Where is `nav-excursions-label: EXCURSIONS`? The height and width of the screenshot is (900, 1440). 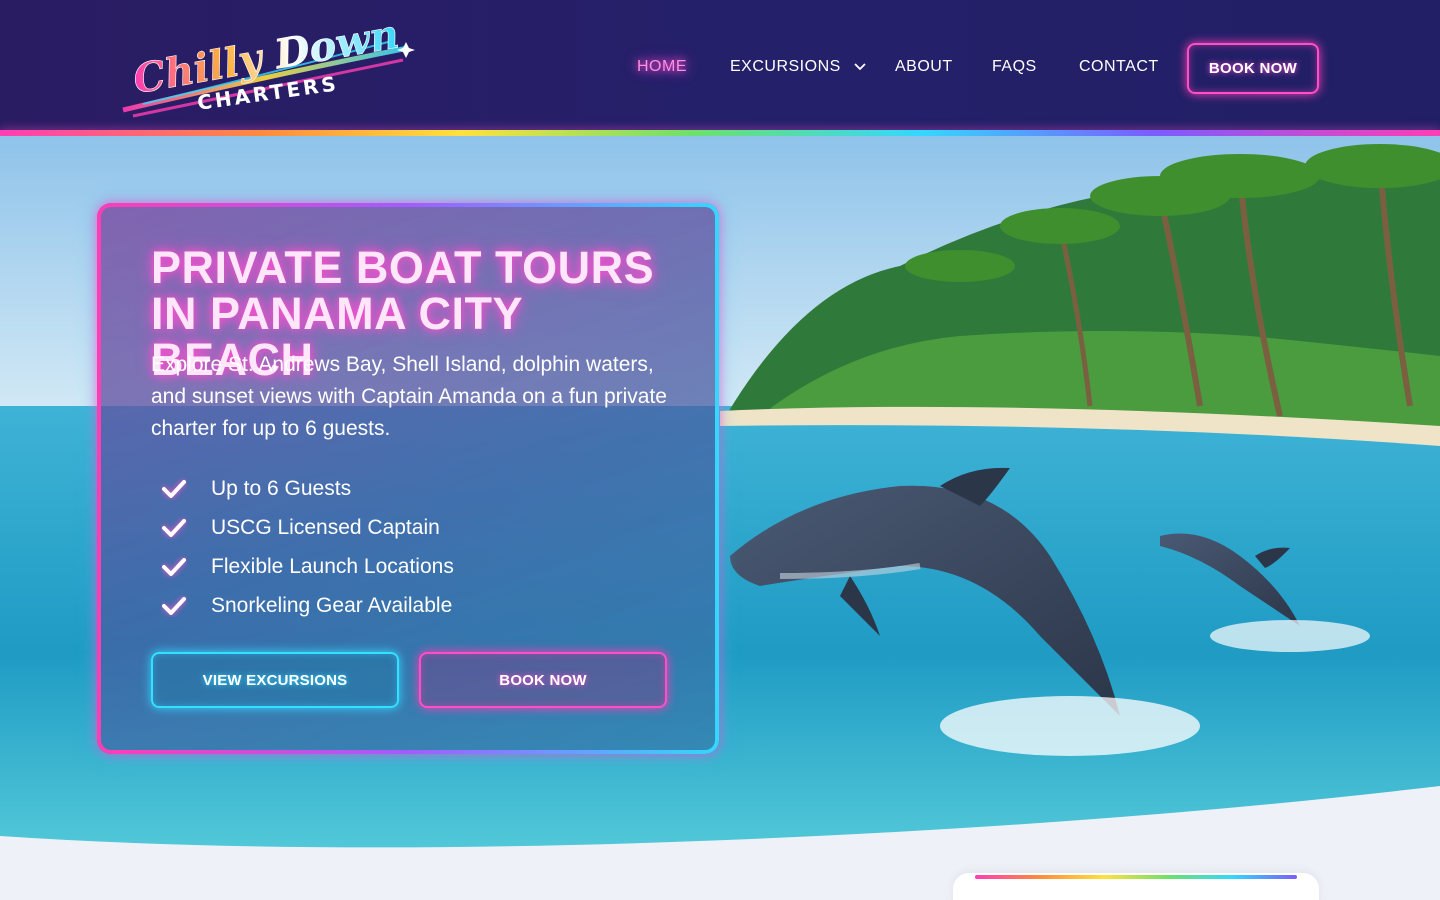
nav-excursions-label: EXCURSIONS is located at coordinates (785, 66).